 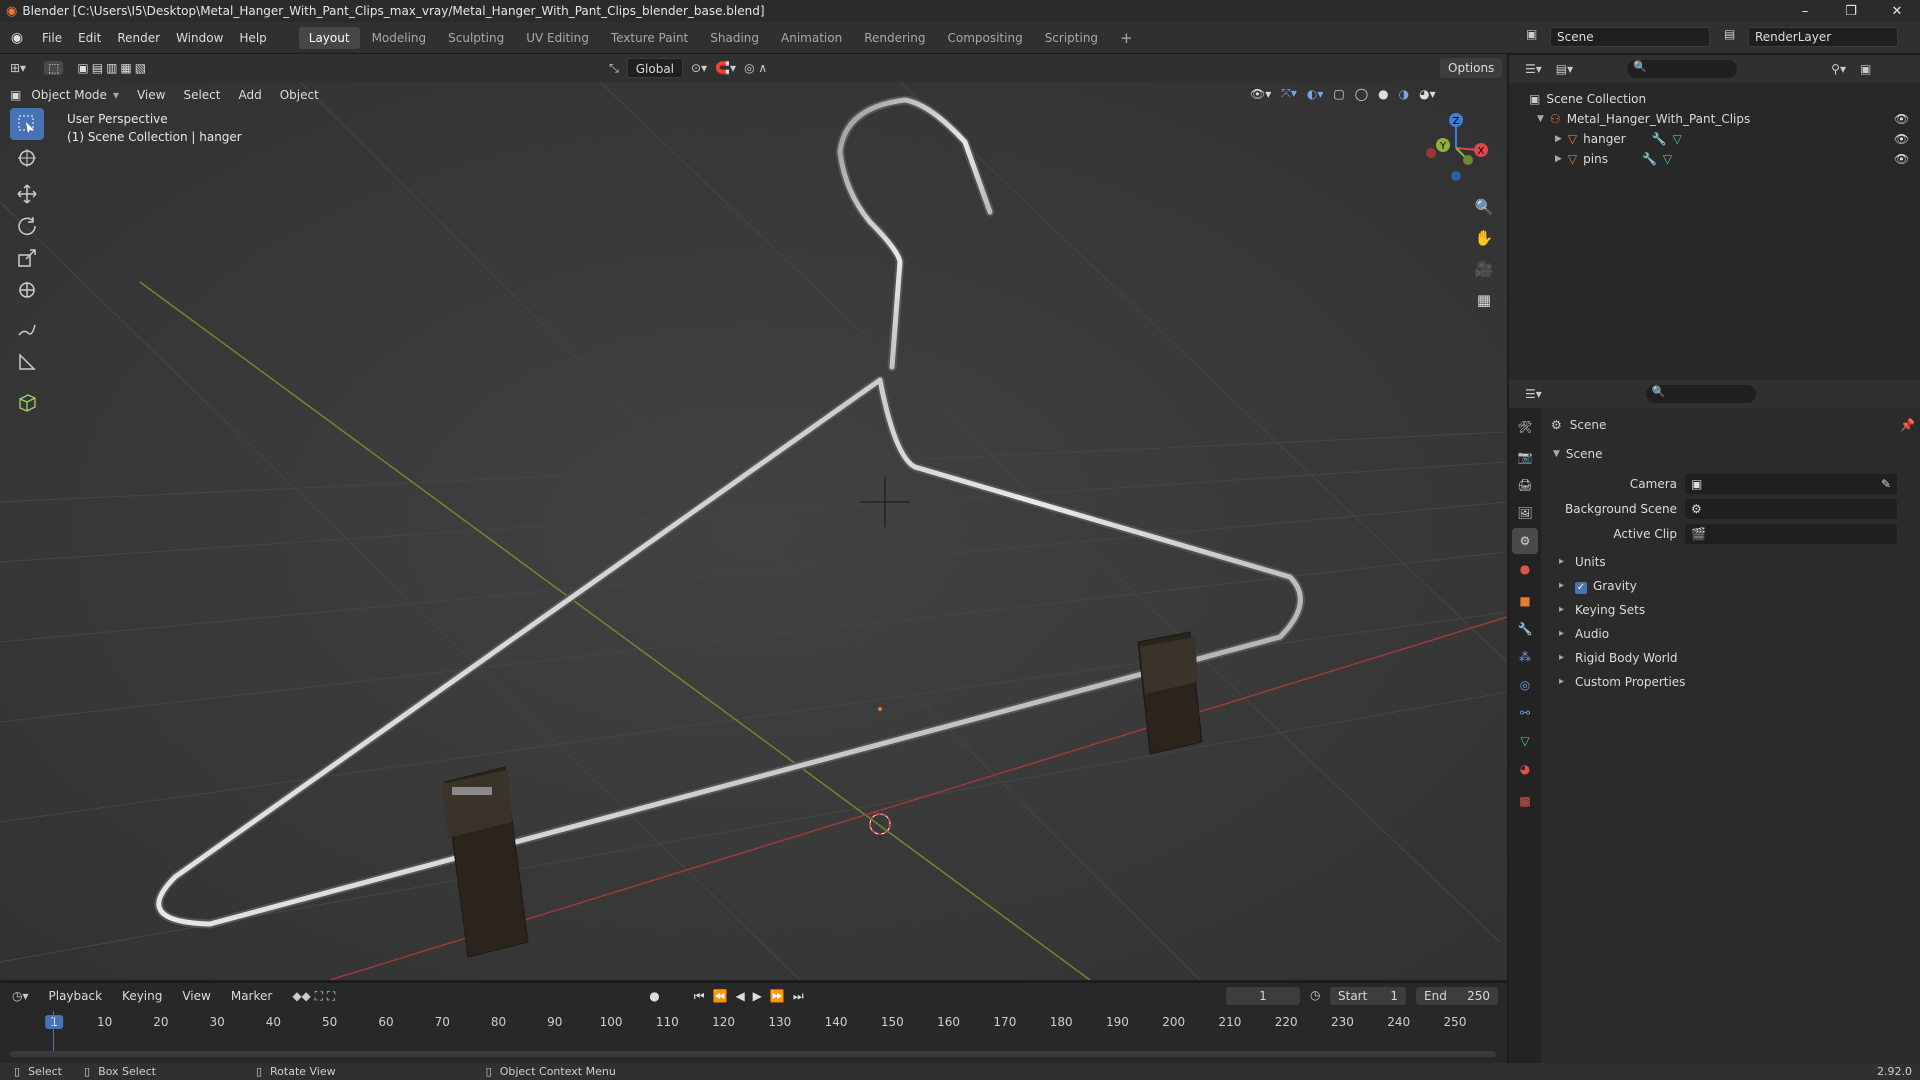 What do you see at coordinates (1456, 148) in the screenshot?
I see `navigation-gizmo: Z X Y` at bounding box center [1456, 148].